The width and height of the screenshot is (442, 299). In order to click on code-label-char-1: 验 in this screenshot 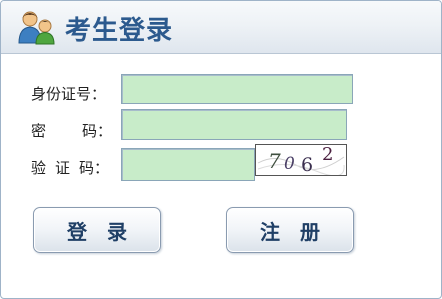, I will do `click(39, 168)`.